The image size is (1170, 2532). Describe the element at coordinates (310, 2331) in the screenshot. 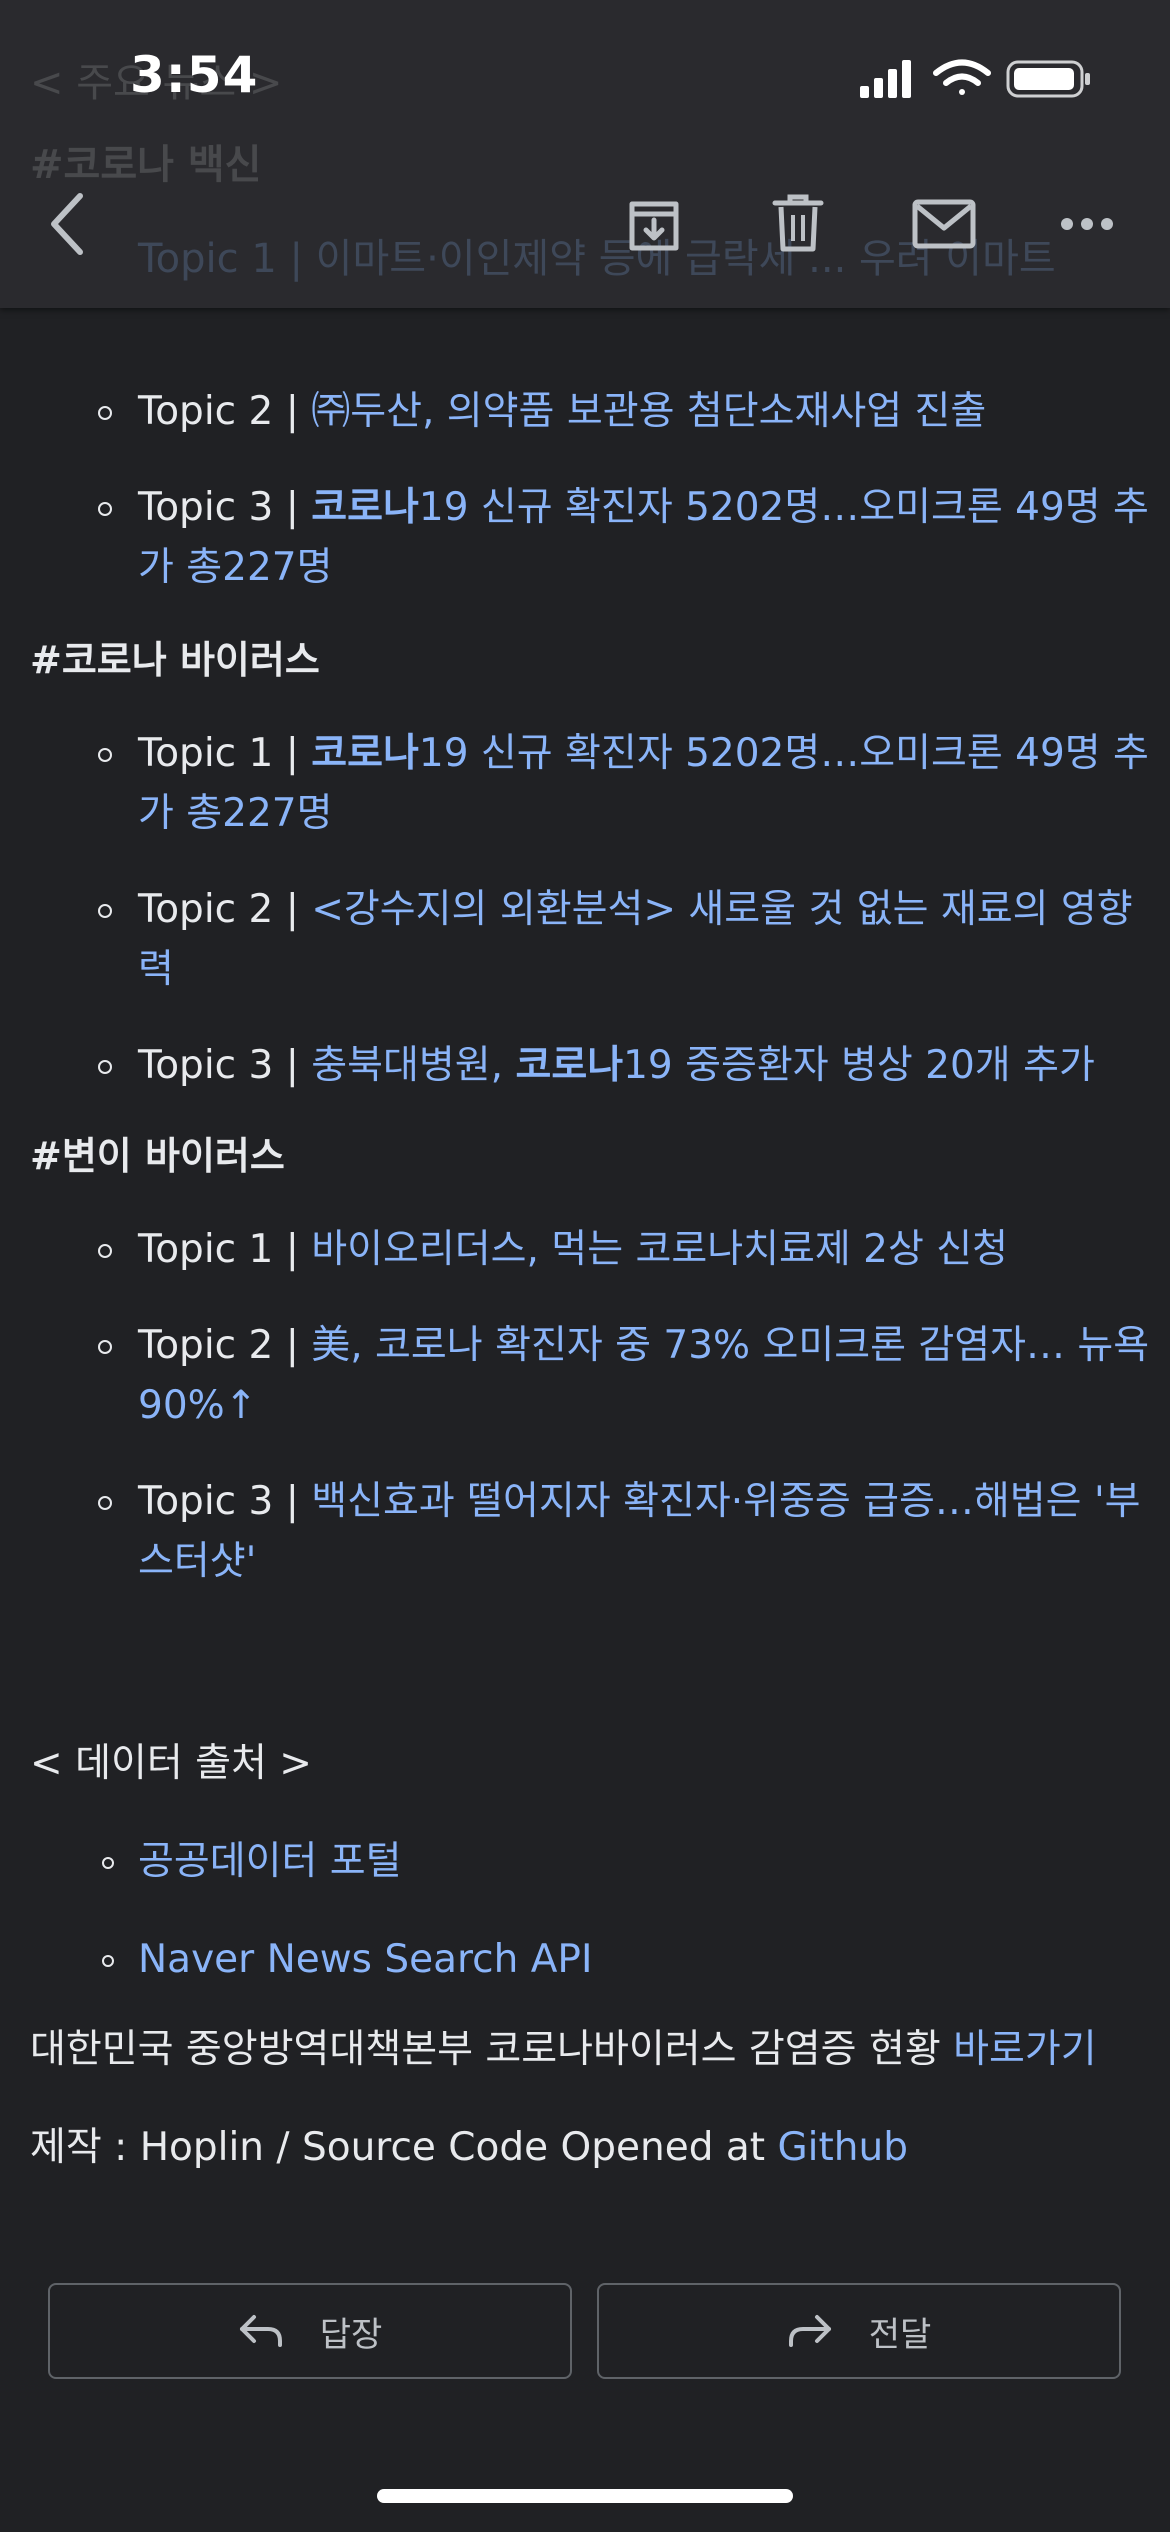

I see `reply-button: 답장` at that location.